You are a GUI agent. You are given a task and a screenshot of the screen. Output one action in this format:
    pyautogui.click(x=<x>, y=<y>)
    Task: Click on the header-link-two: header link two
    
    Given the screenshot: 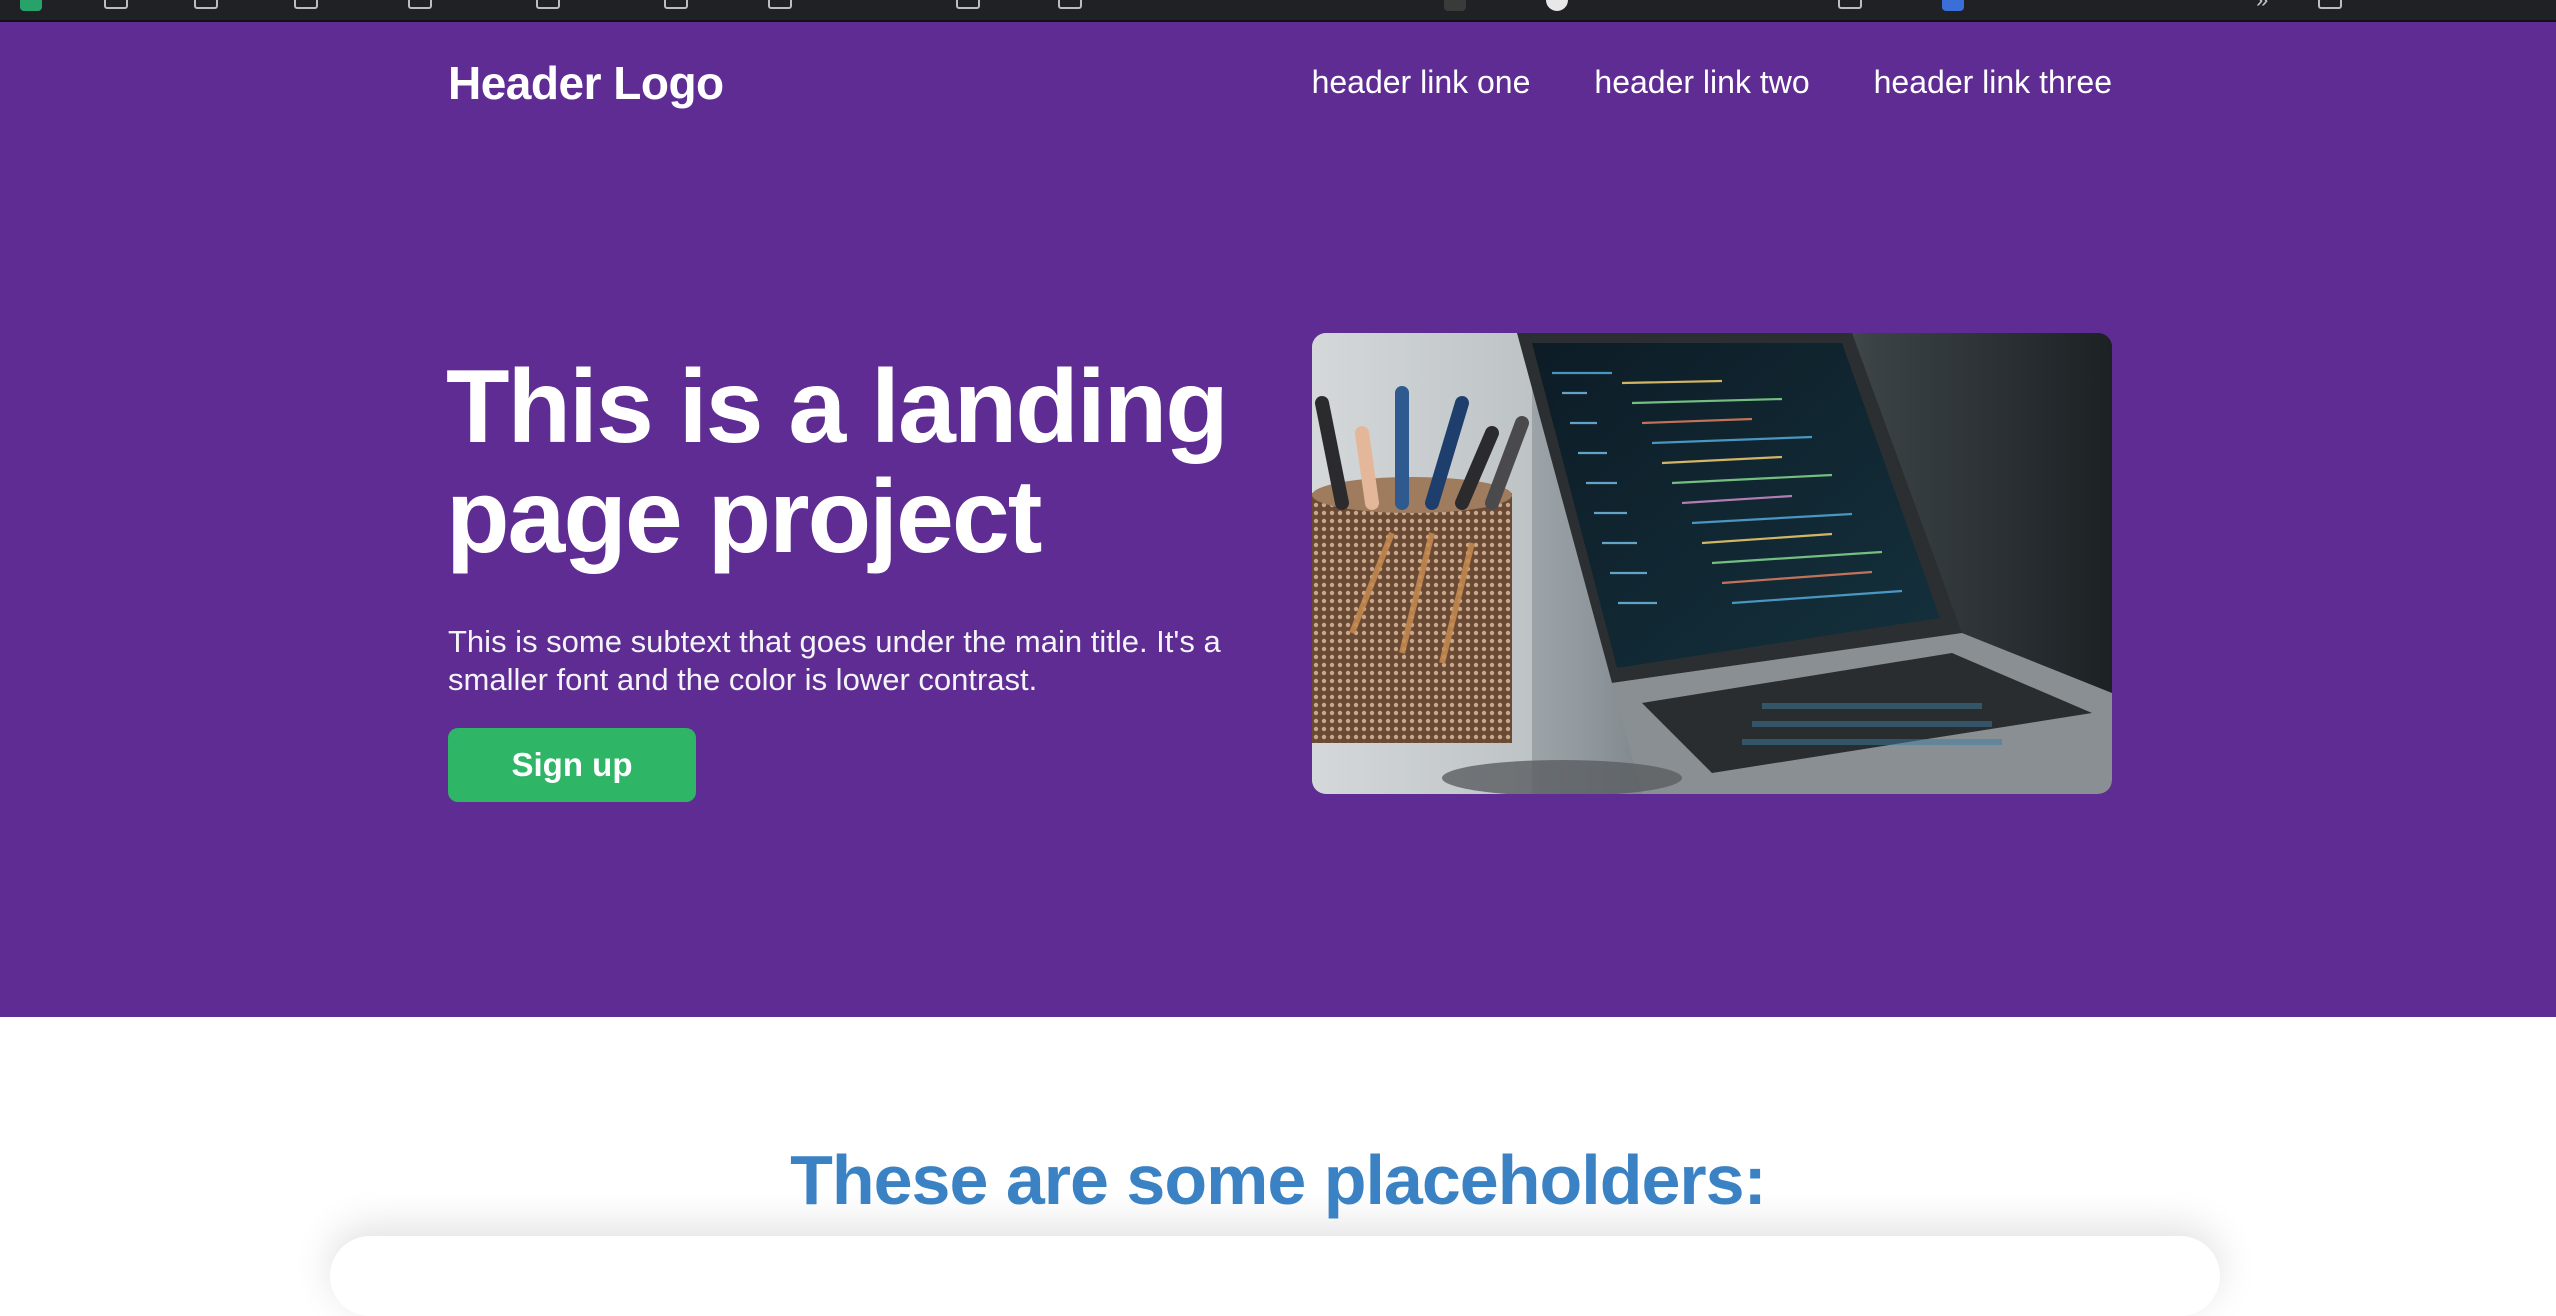 What is the action you would take?
    pyautogui.click(x=1701, y=82)
    